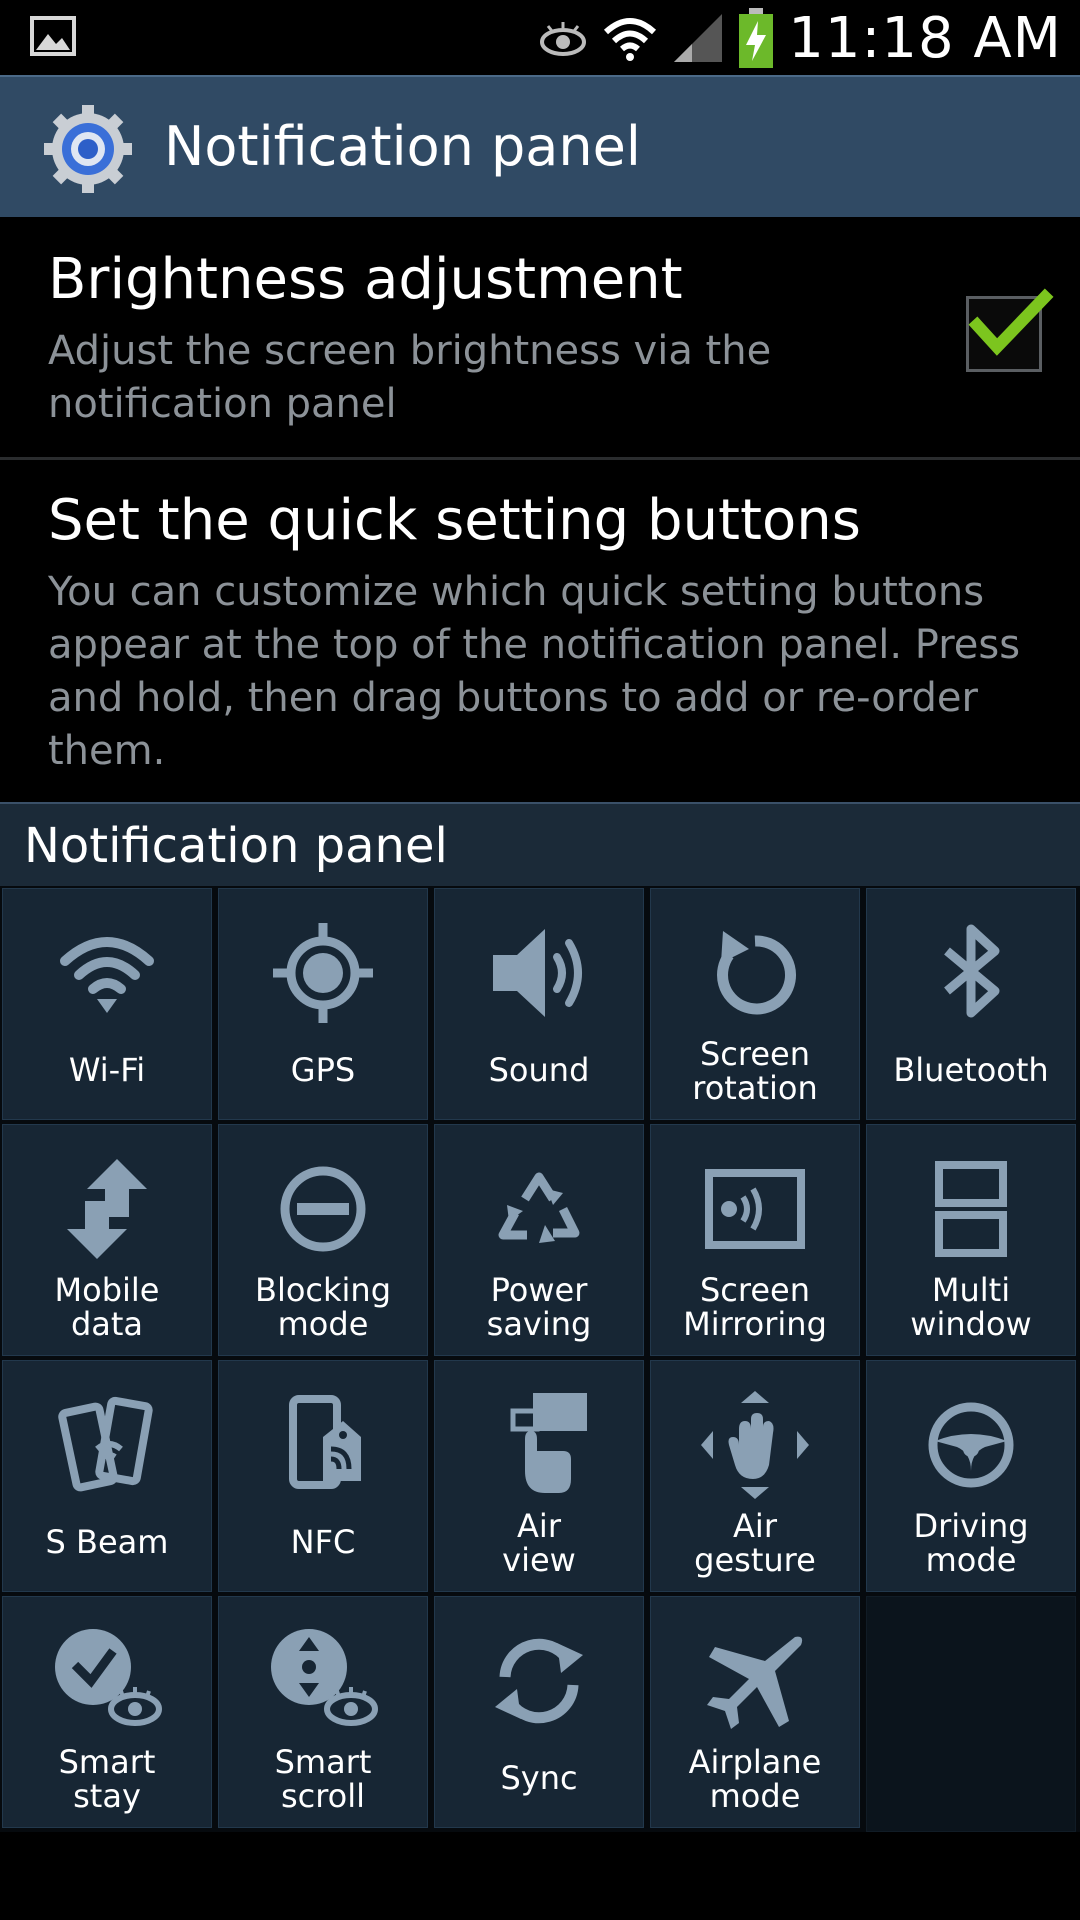 This screenshot has height=1920, width=1080. Describe the element at coordinates (53, 36) in the screenshot. I see `gallery-icon` at that location.